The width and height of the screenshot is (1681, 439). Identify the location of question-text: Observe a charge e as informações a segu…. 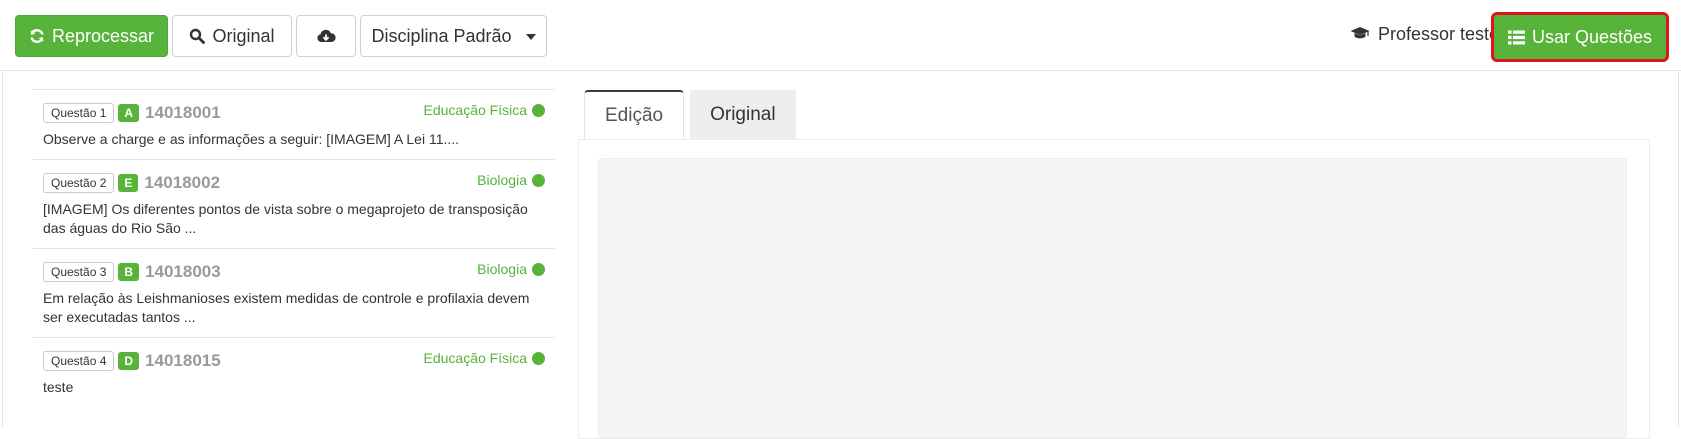
(251, 139).